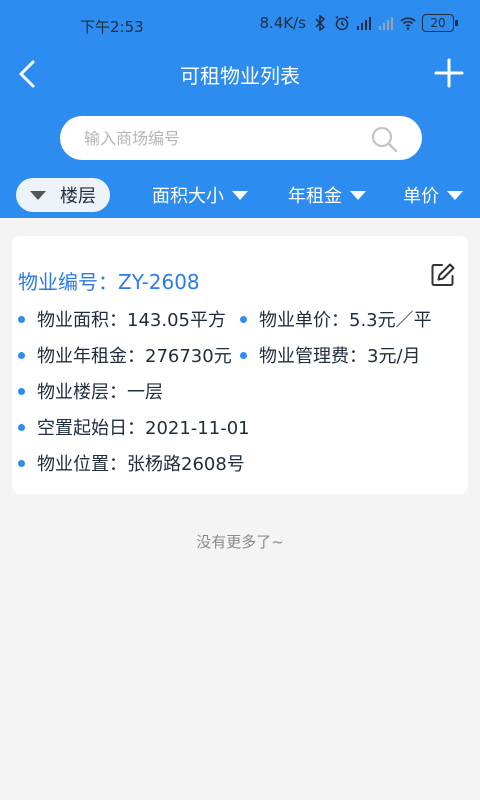 The image size is (480, 800). I want to click on filter-label: 年租金, so click(315, 196).